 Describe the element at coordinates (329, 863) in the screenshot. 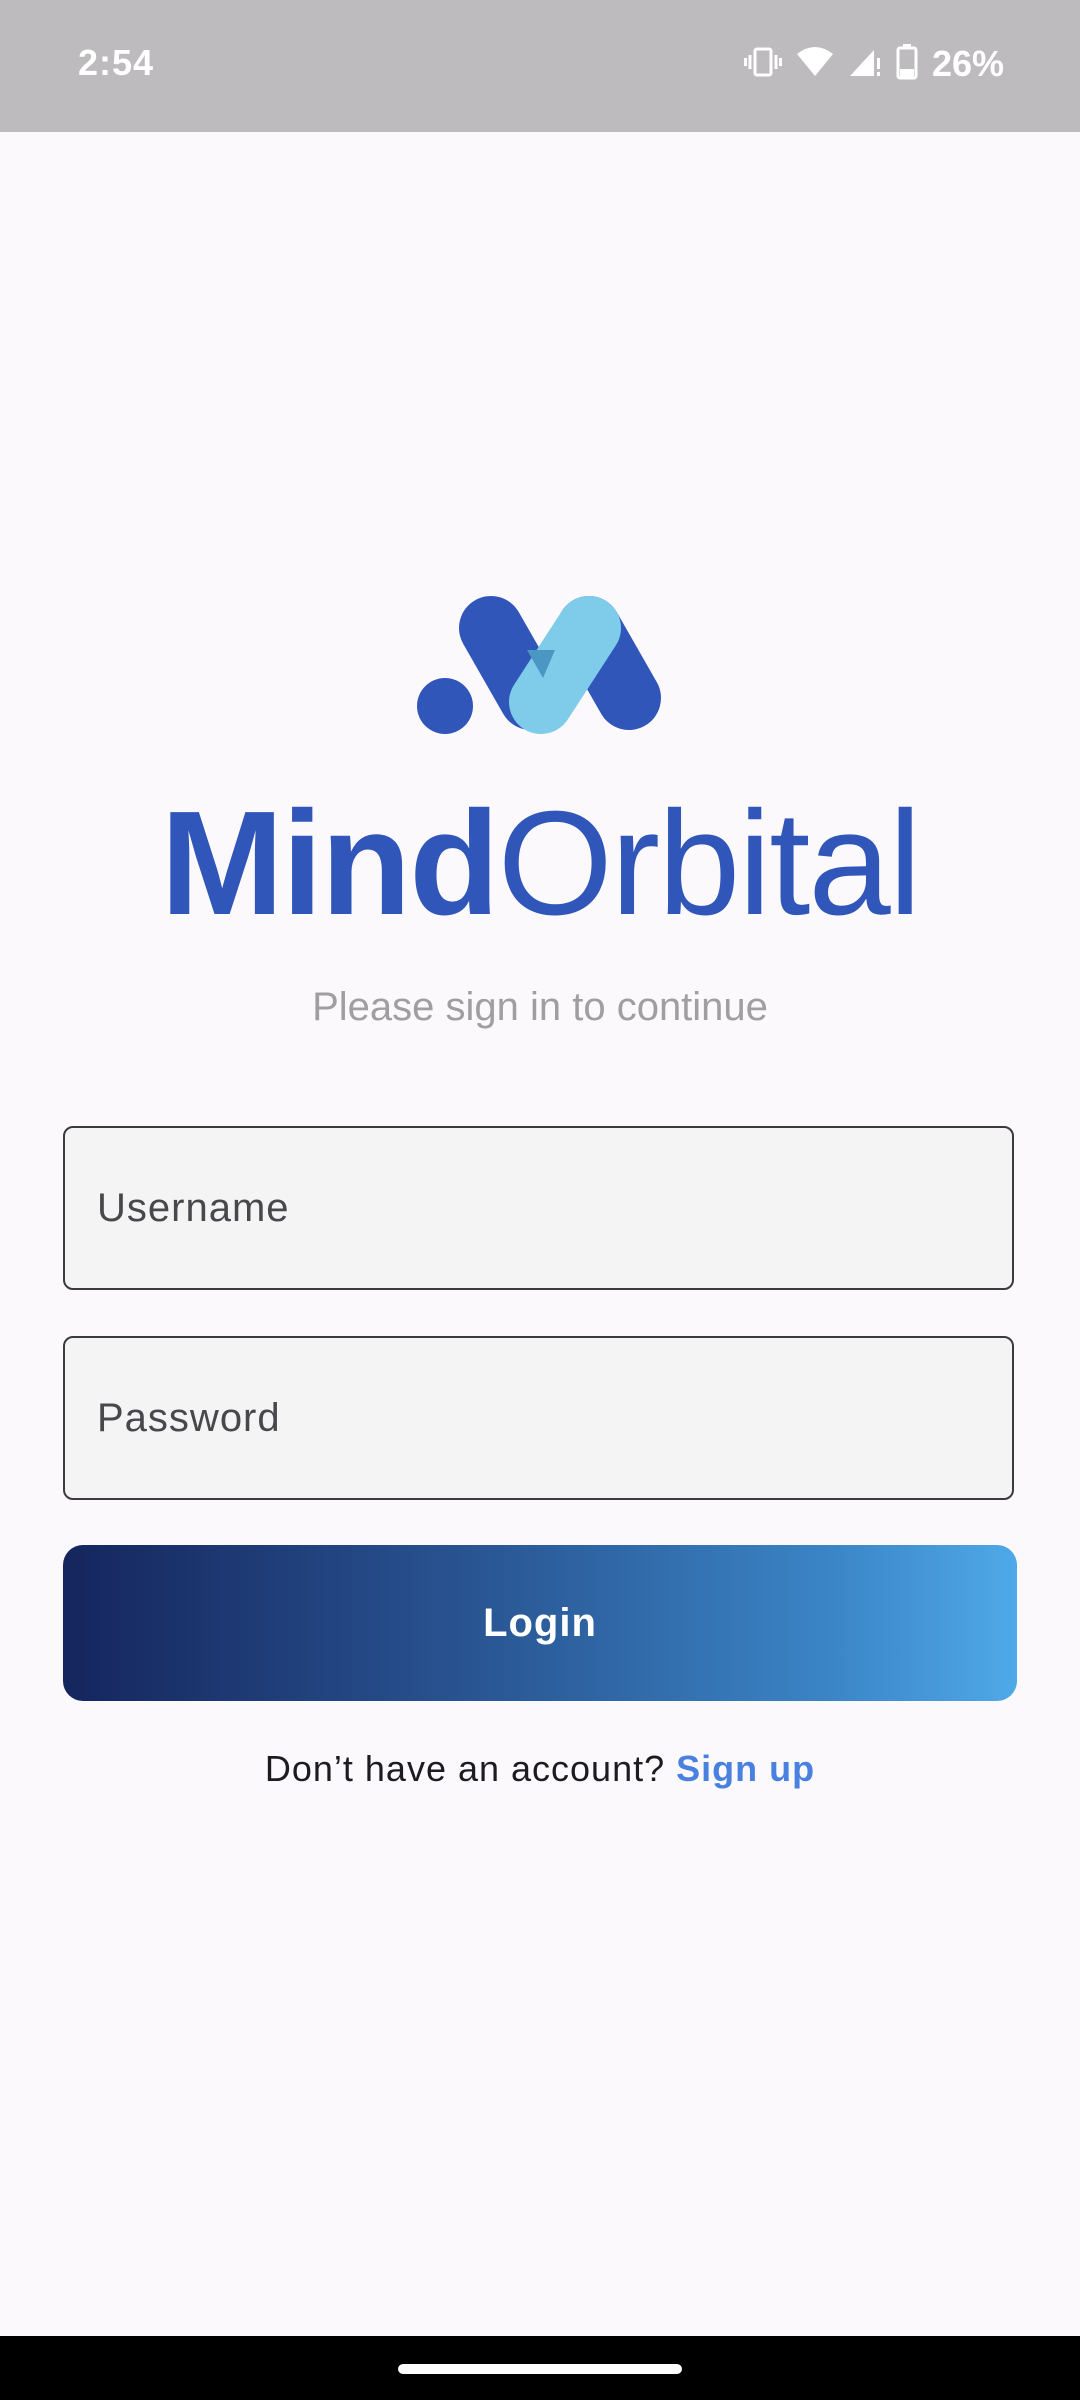

I see `brand-name-bold: Mind` at that location.